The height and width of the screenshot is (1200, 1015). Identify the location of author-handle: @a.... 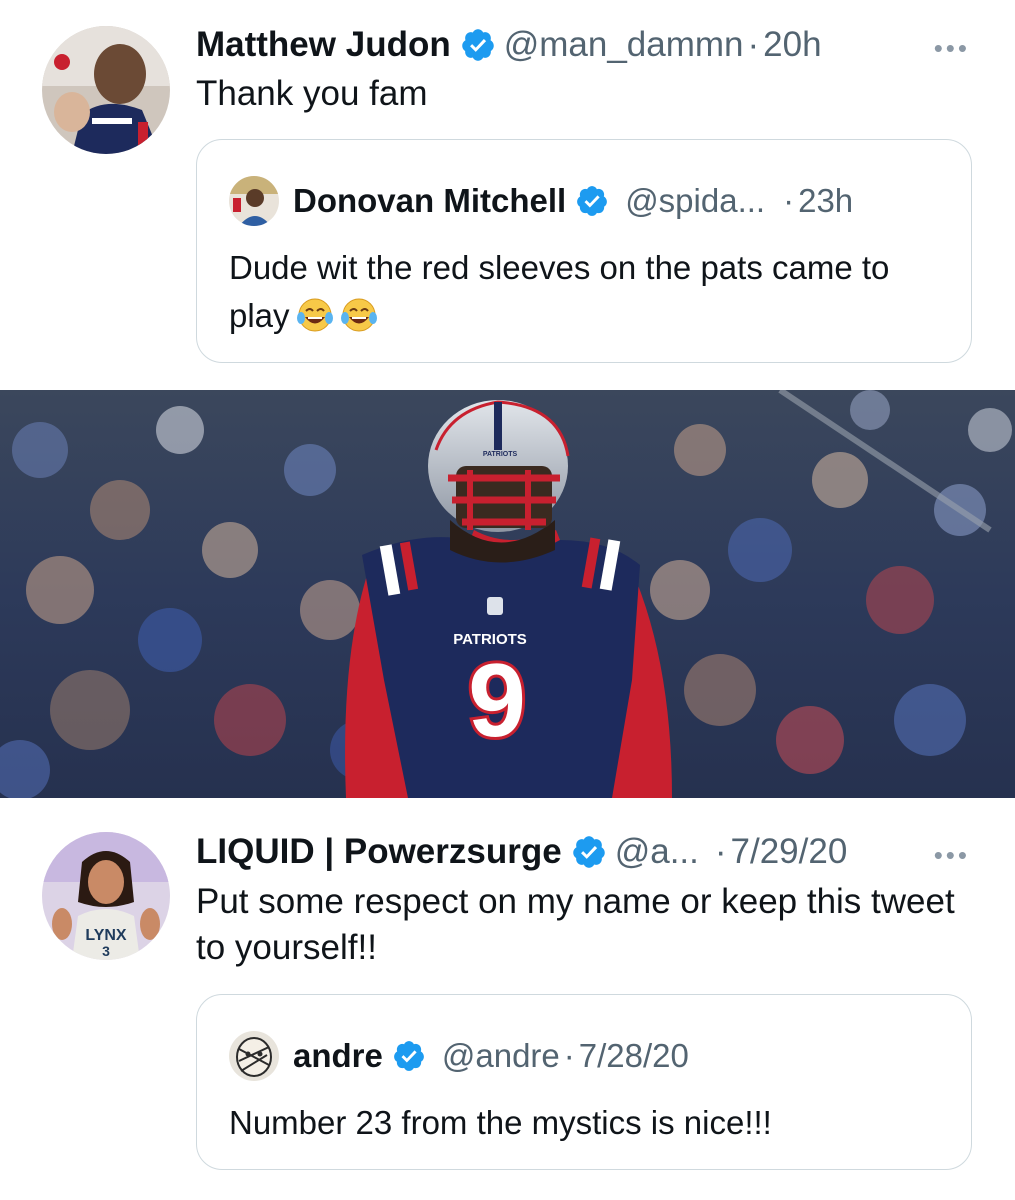
(657, 852).